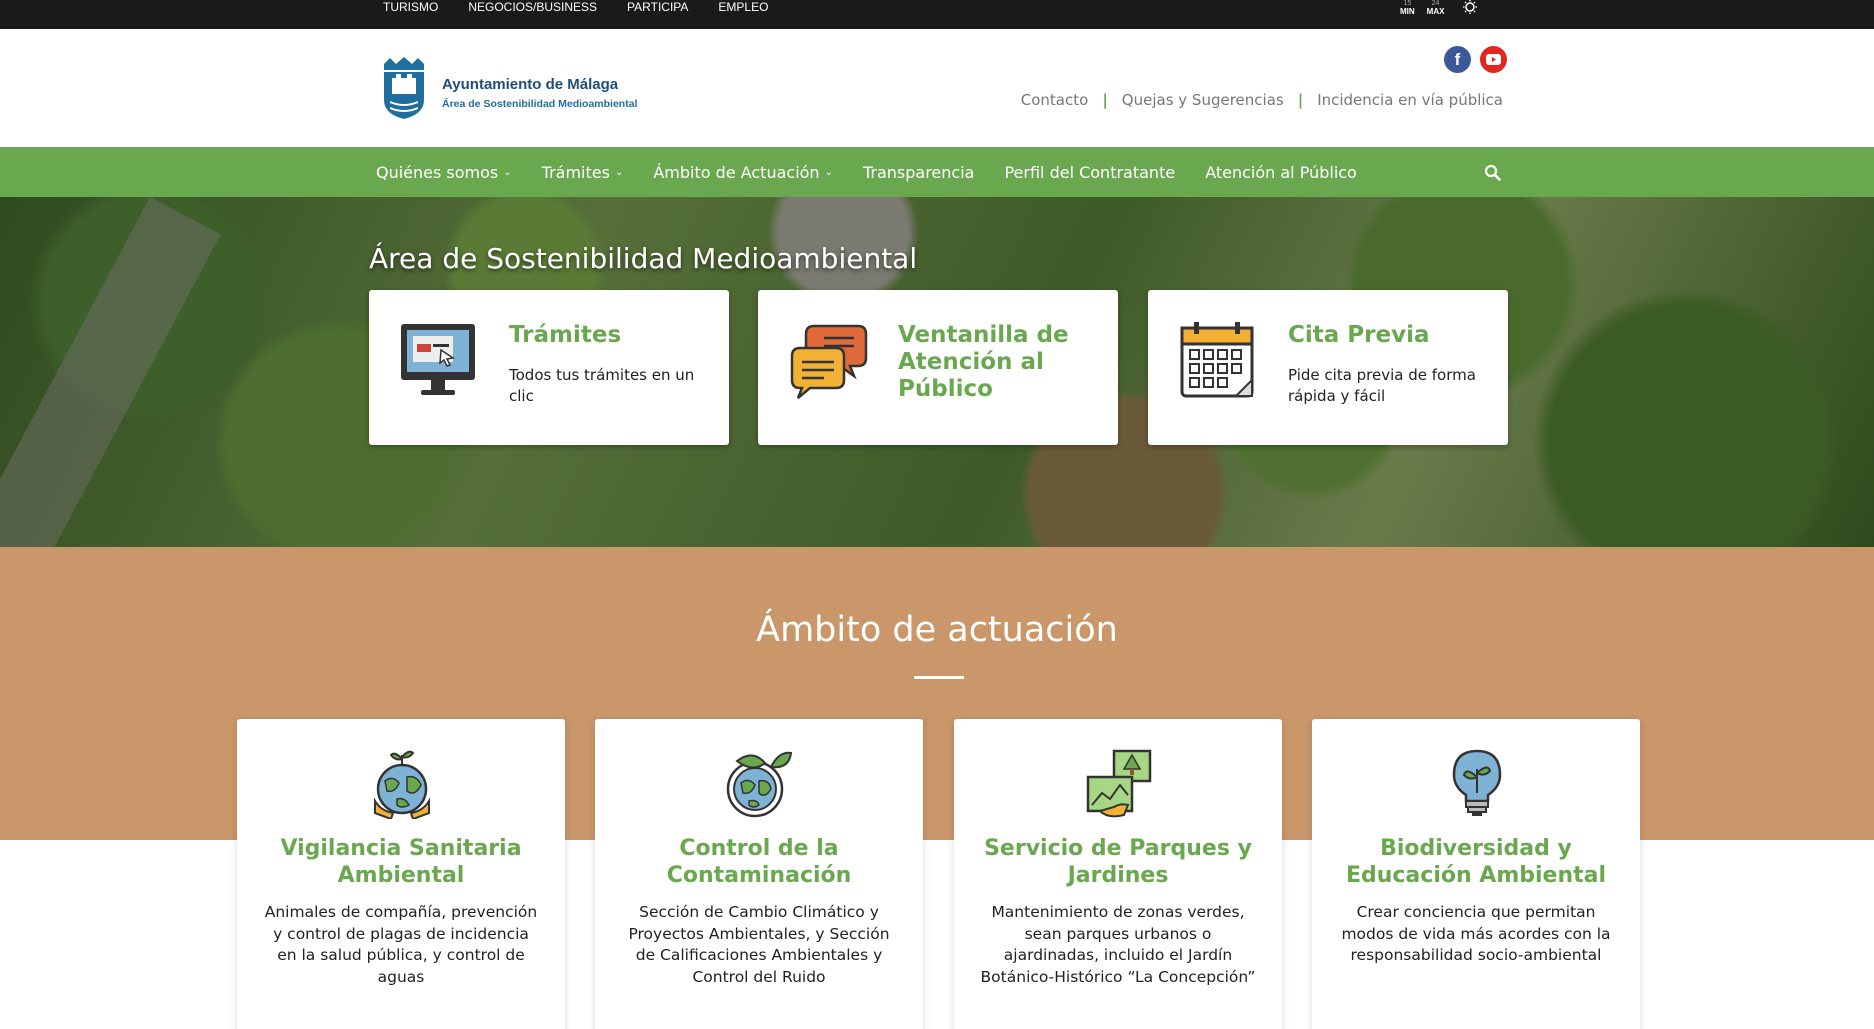 The width and height of the screenshot is (1874, 1029). I want to click on nav-item-perfil-contratante: Perfil del Contratante, so click(1089, 172).